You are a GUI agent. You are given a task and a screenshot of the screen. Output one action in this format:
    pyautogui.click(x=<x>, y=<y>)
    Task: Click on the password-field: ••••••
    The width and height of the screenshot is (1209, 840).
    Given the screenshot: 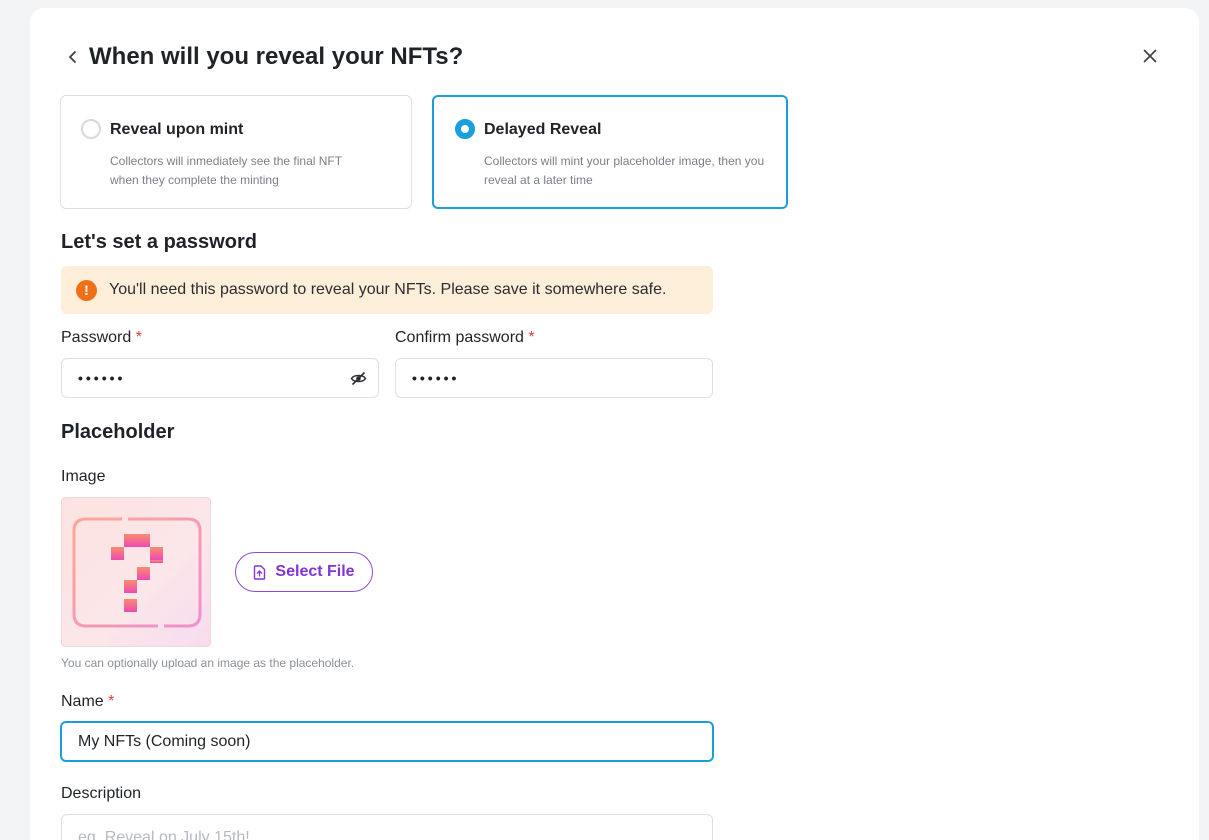 What is the action you would take?
    pyautogui.click(x=220, y=378)
    